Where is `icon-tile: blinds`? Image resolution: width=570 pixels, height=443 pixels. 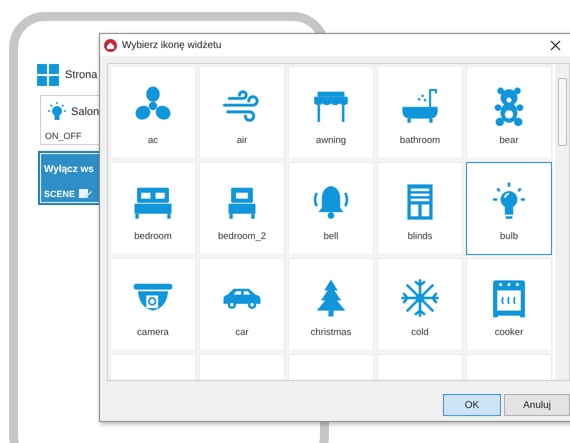
icon-tile: blinds is located at coordinates (420, 208).